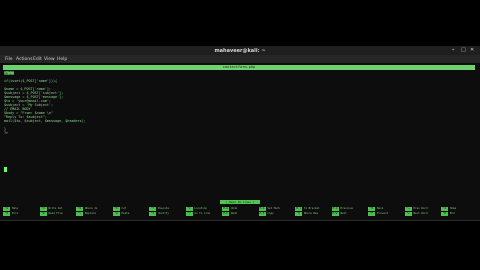 The width and height of the screenshot is (480, 270). Describe the element at coordinates (9, 59) in the screenshot. I see `menu-file: File` at that location.